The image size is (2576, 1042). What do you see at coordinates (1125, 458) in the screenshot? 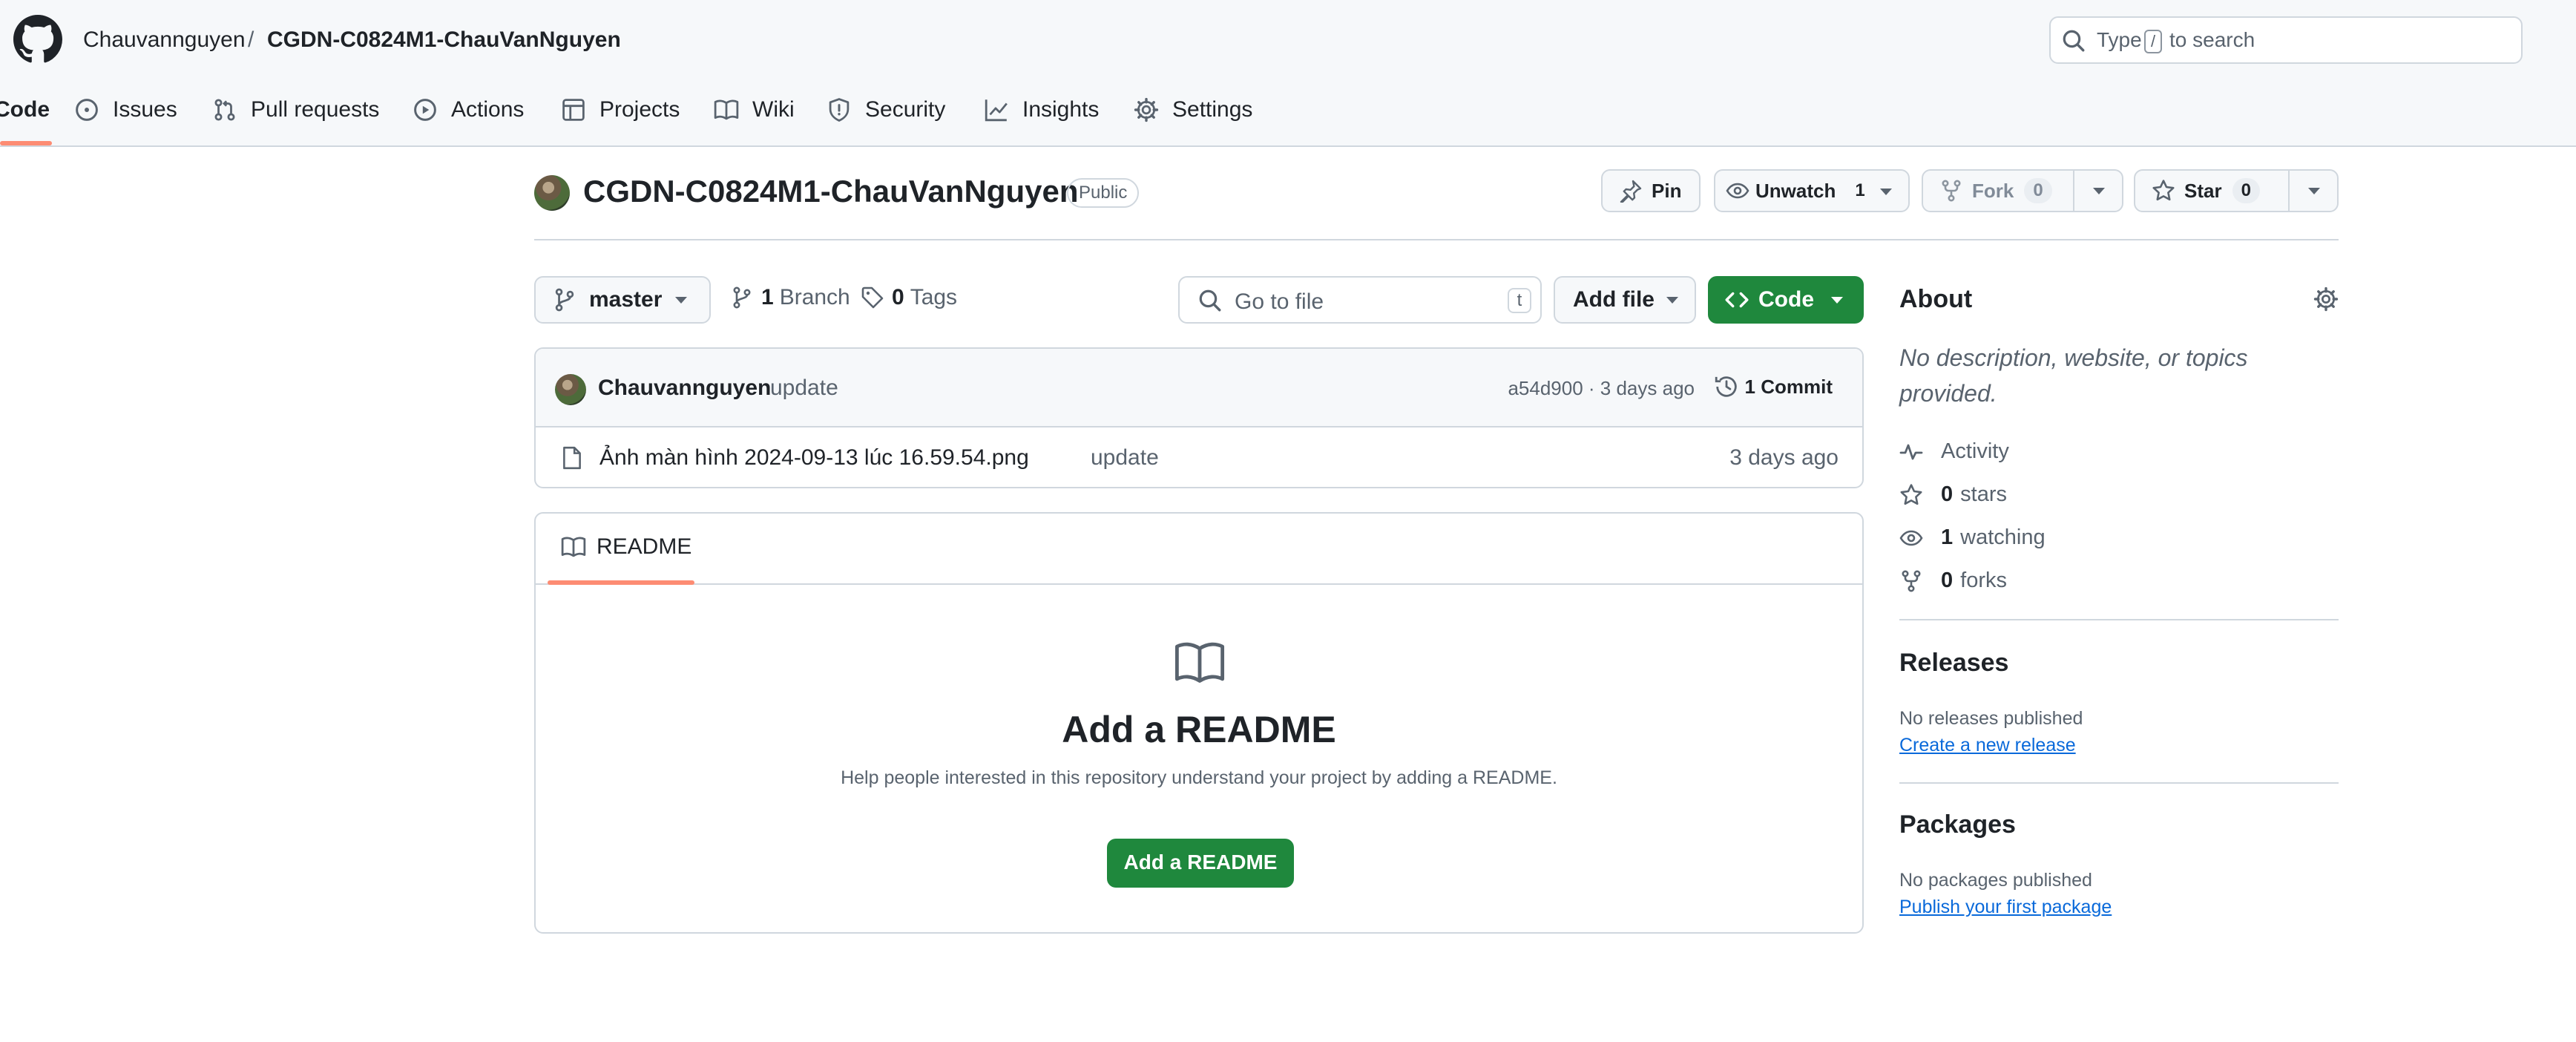
I see `file-commit-message: update` at bounding box center [1125, 458].